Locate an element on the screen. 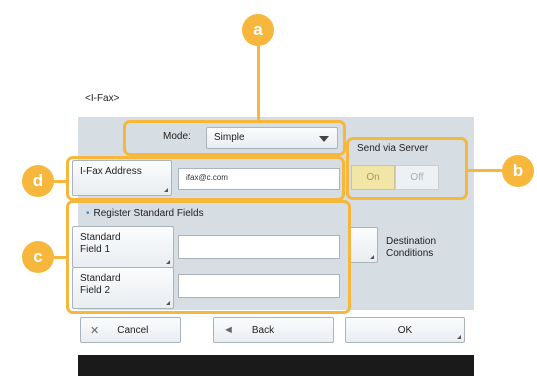  callout-c-marker: c is located at coordinates (38, 257).